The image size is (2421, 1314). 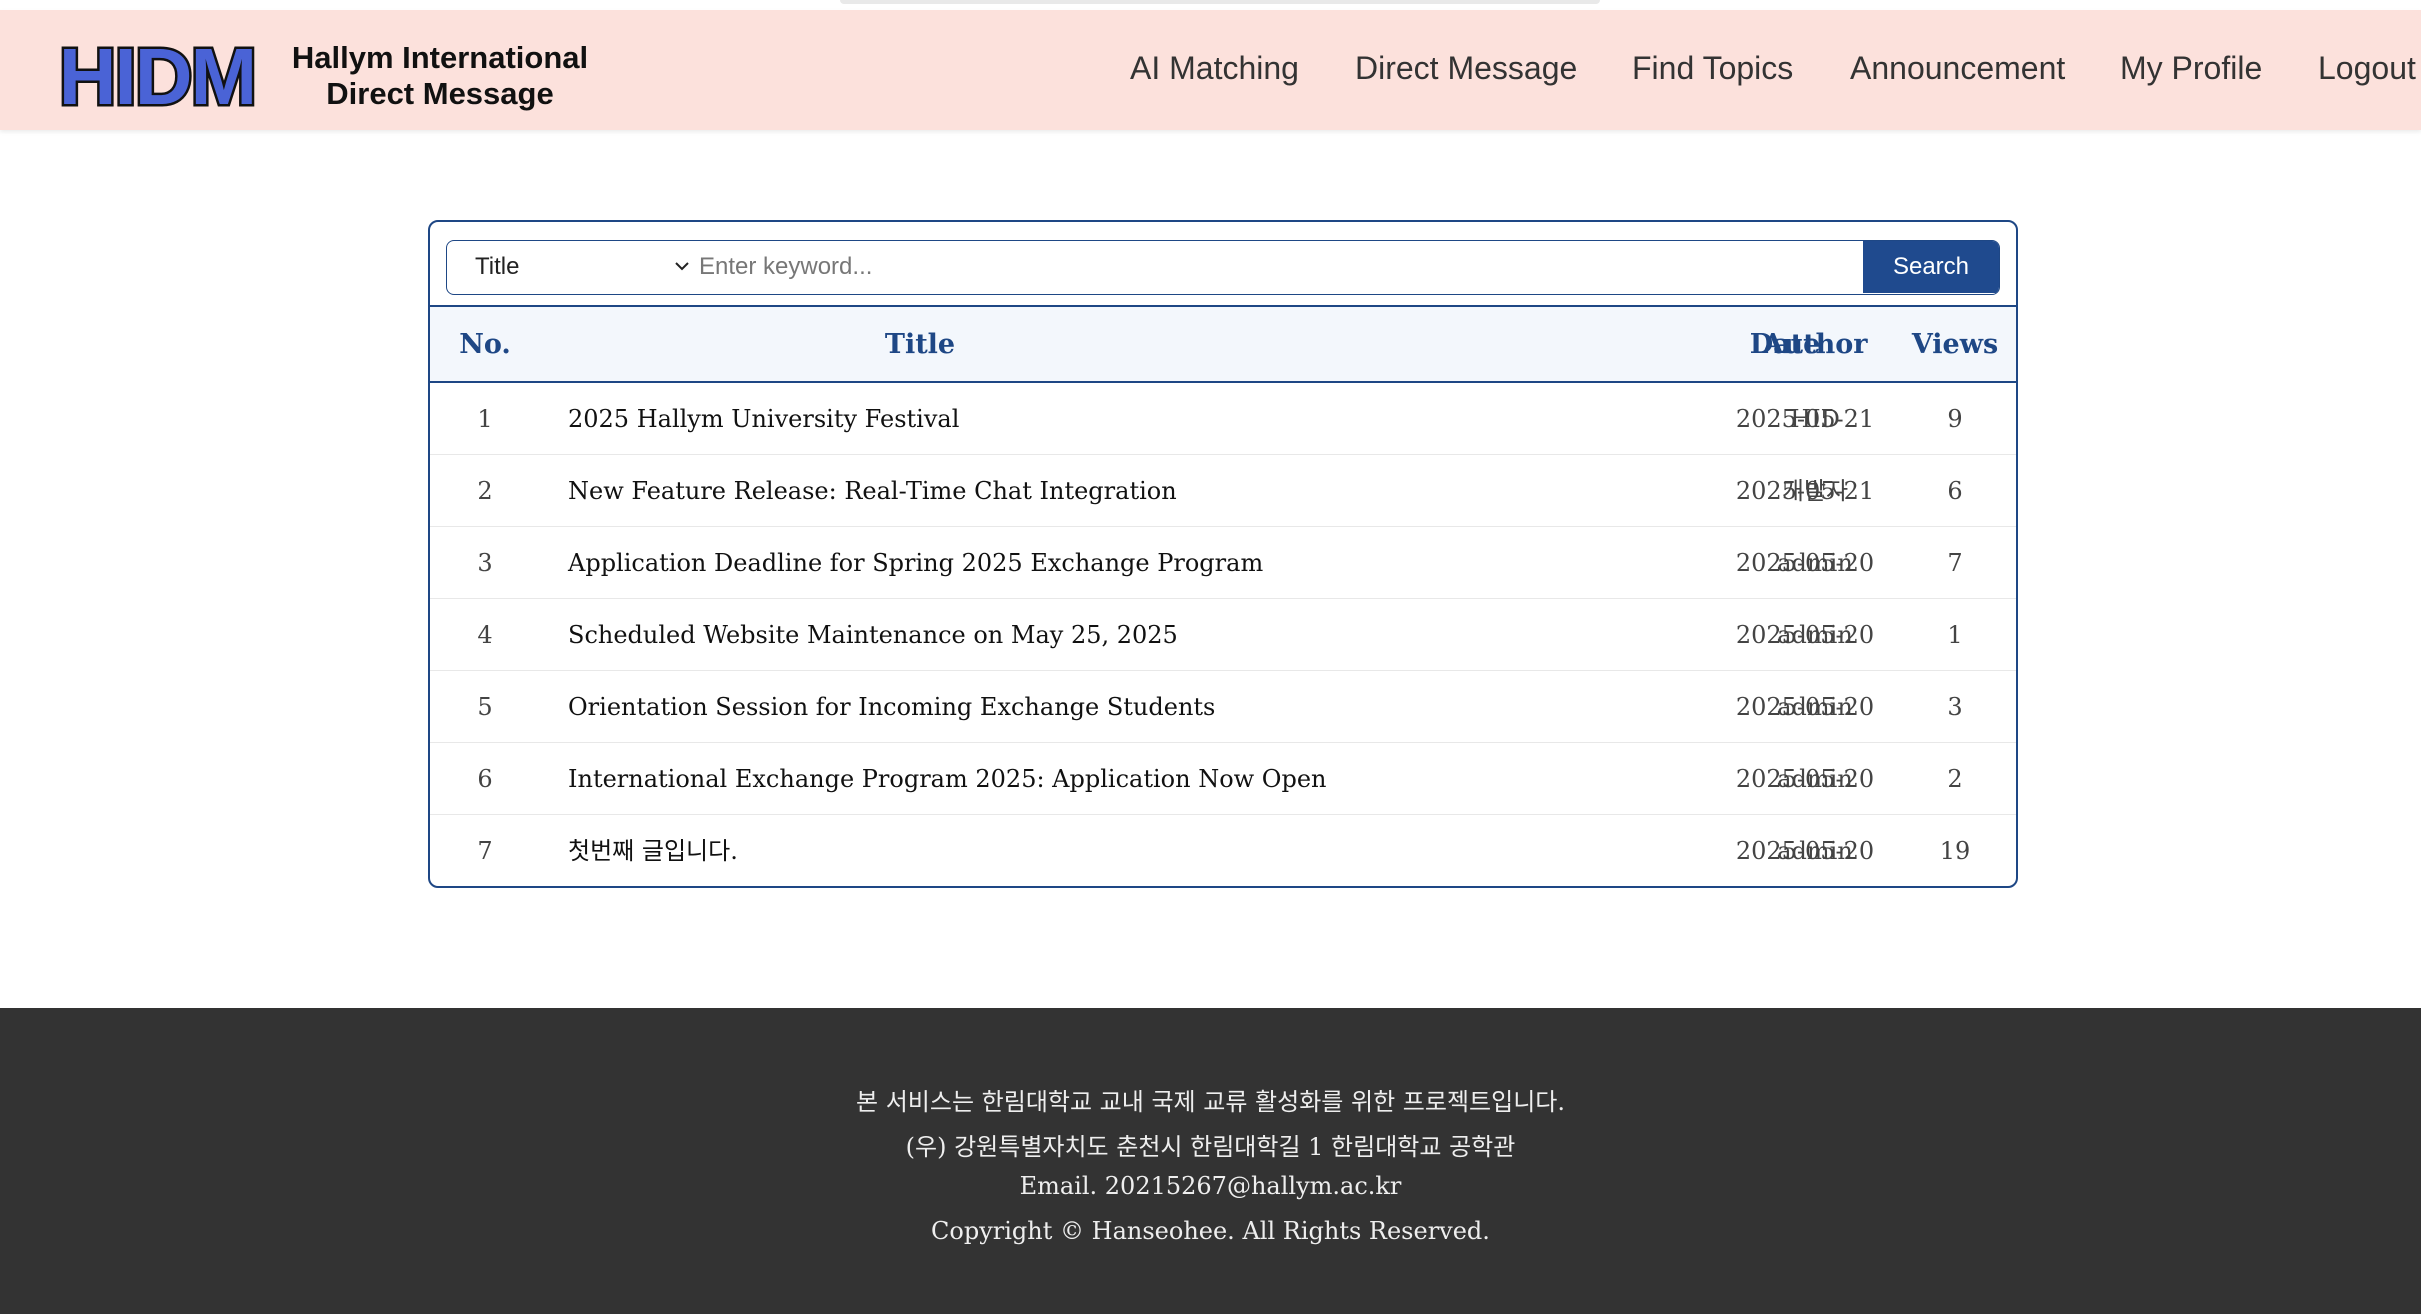 What do you see at coordinates (567, 267) in the screenshot?
I see `search-field-select: Title` at bounding box center [567, 267].